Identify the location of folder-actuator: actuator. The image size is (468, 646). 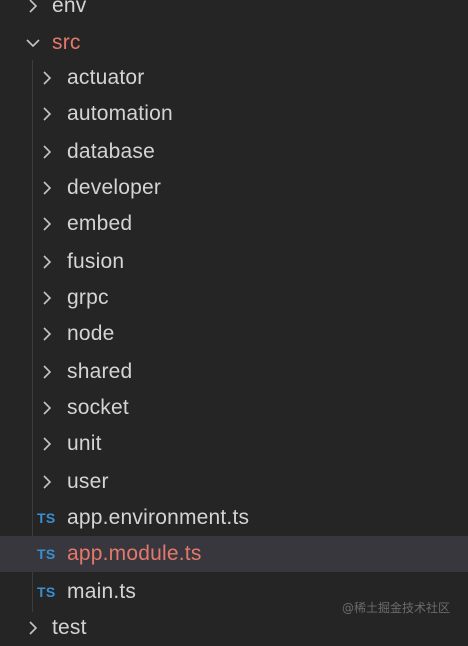
(234, 78).